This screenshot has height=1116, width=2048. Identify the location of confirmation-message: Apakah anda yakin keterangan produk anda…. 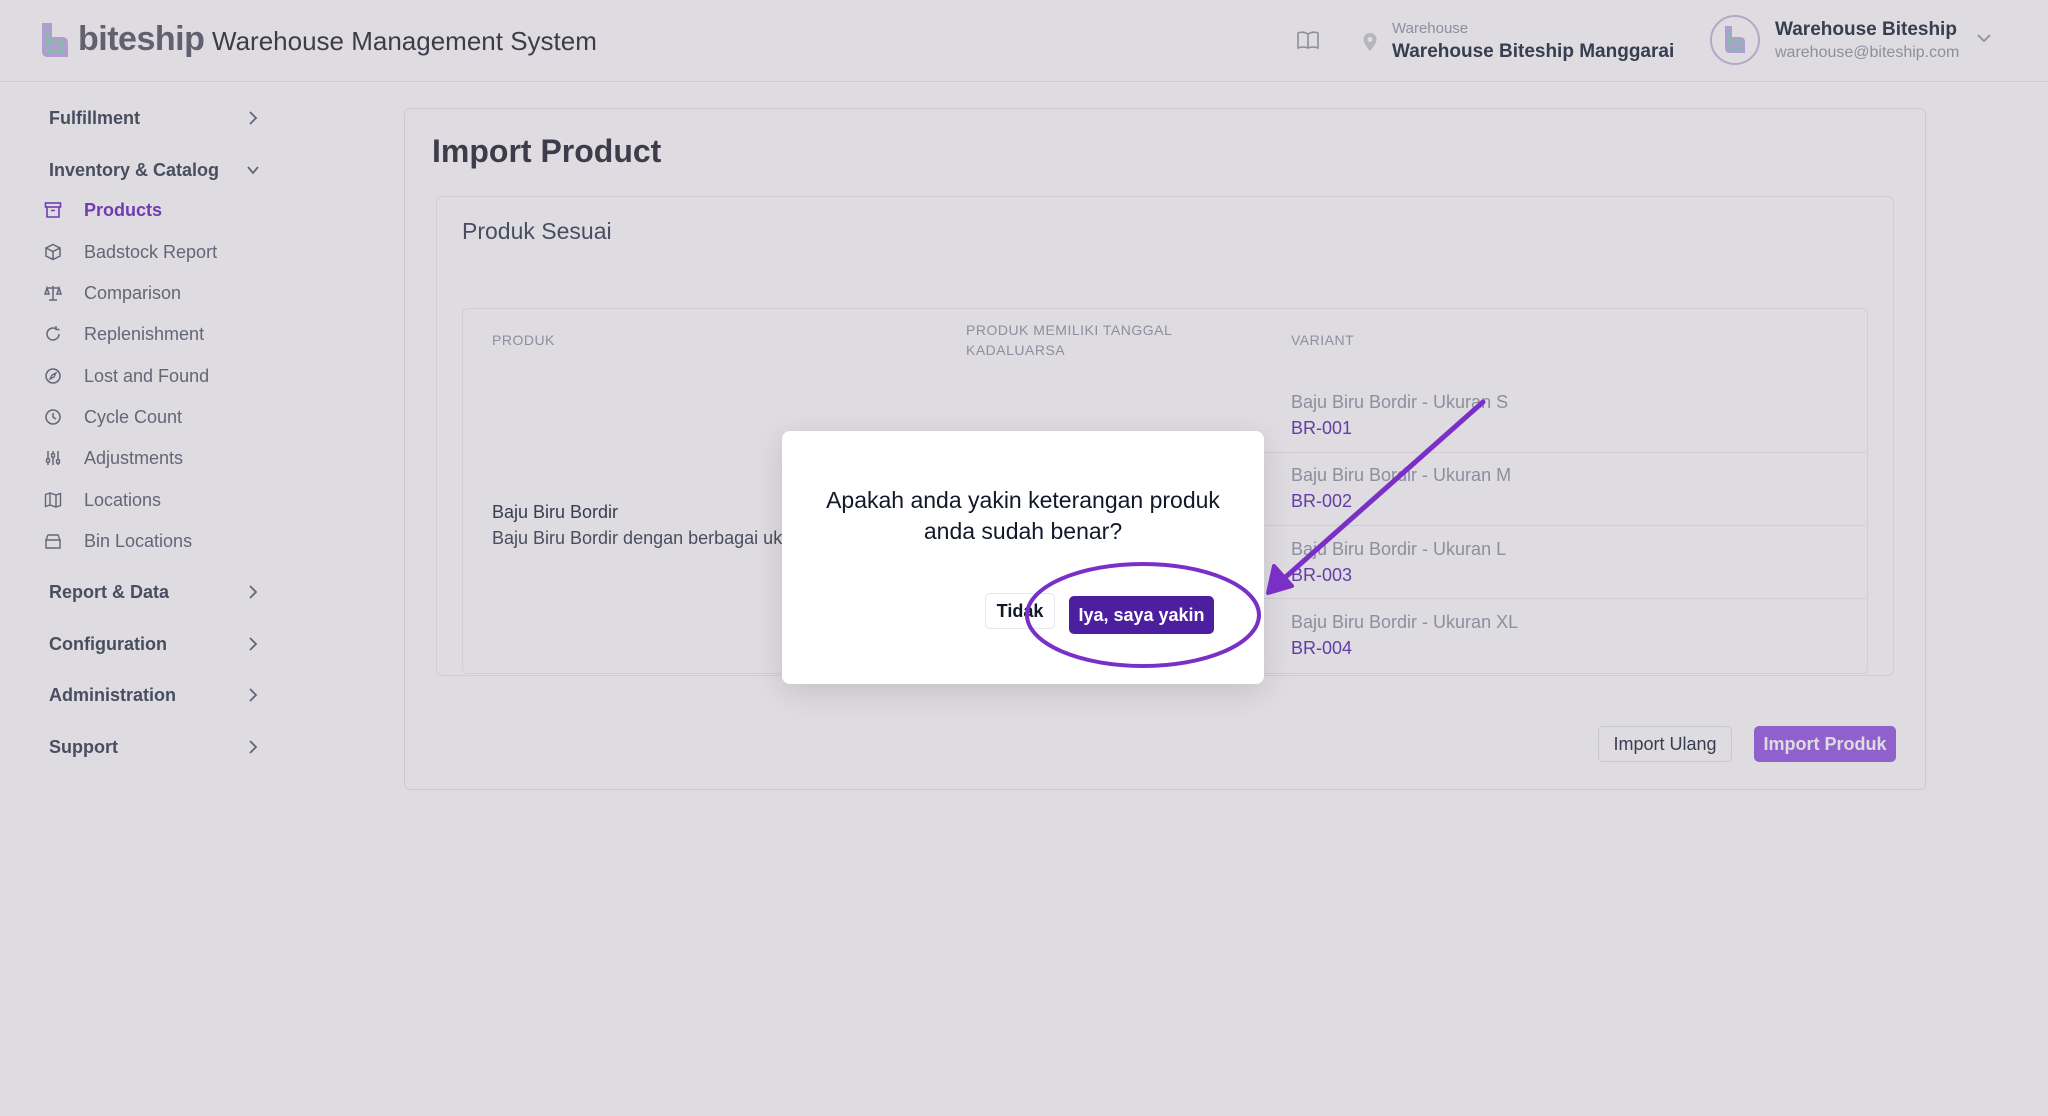
(1023, 515).